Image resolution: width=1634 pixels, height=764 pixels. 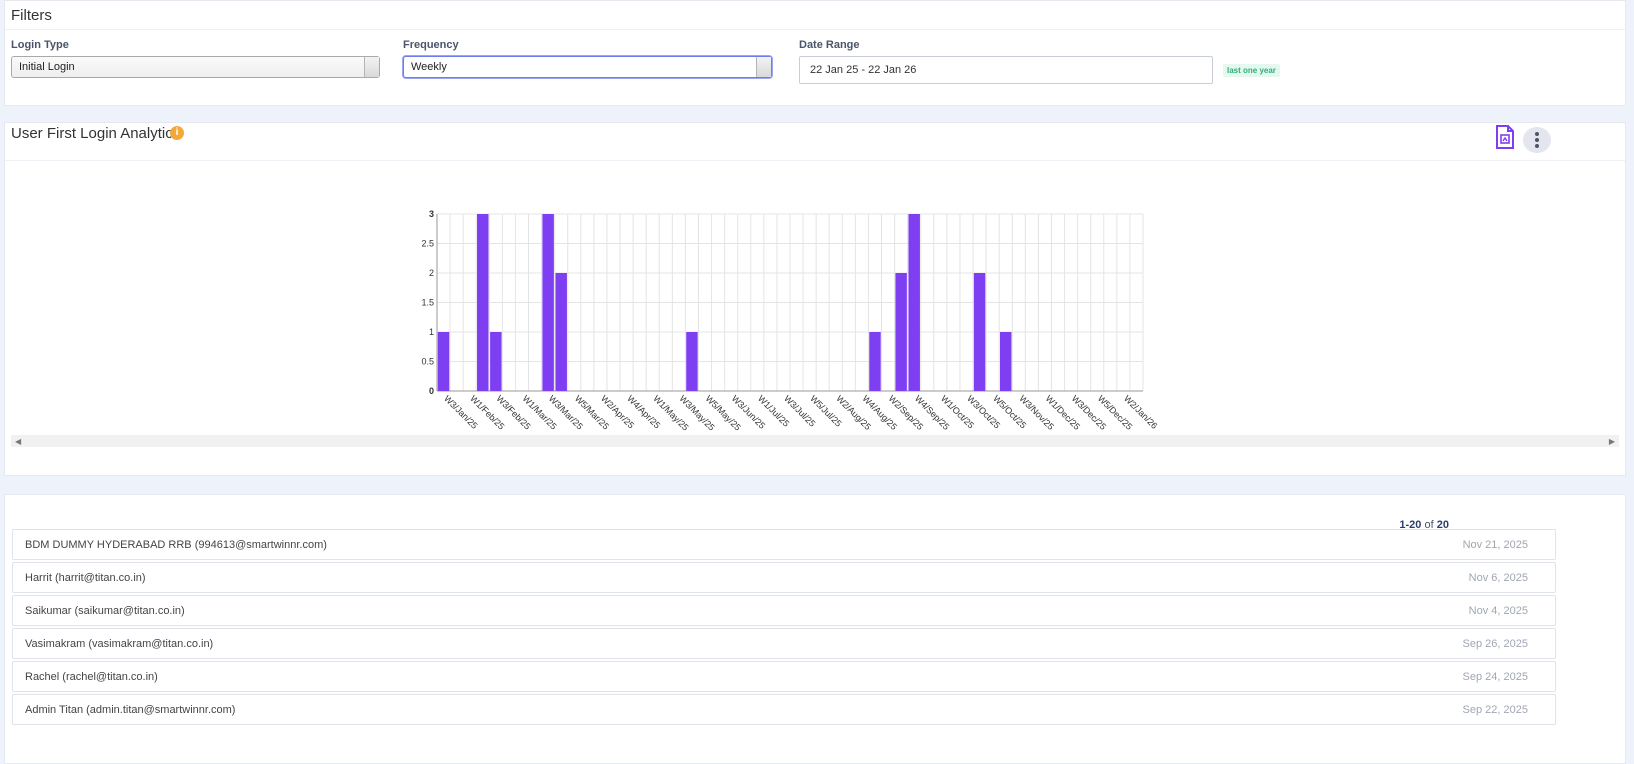 What do you see at coordinates (1006, 70) in the screenshot?
I see `date-range-input: 22 Jan 25 - 22 Jan 26` at bounding box center [1006, 70].